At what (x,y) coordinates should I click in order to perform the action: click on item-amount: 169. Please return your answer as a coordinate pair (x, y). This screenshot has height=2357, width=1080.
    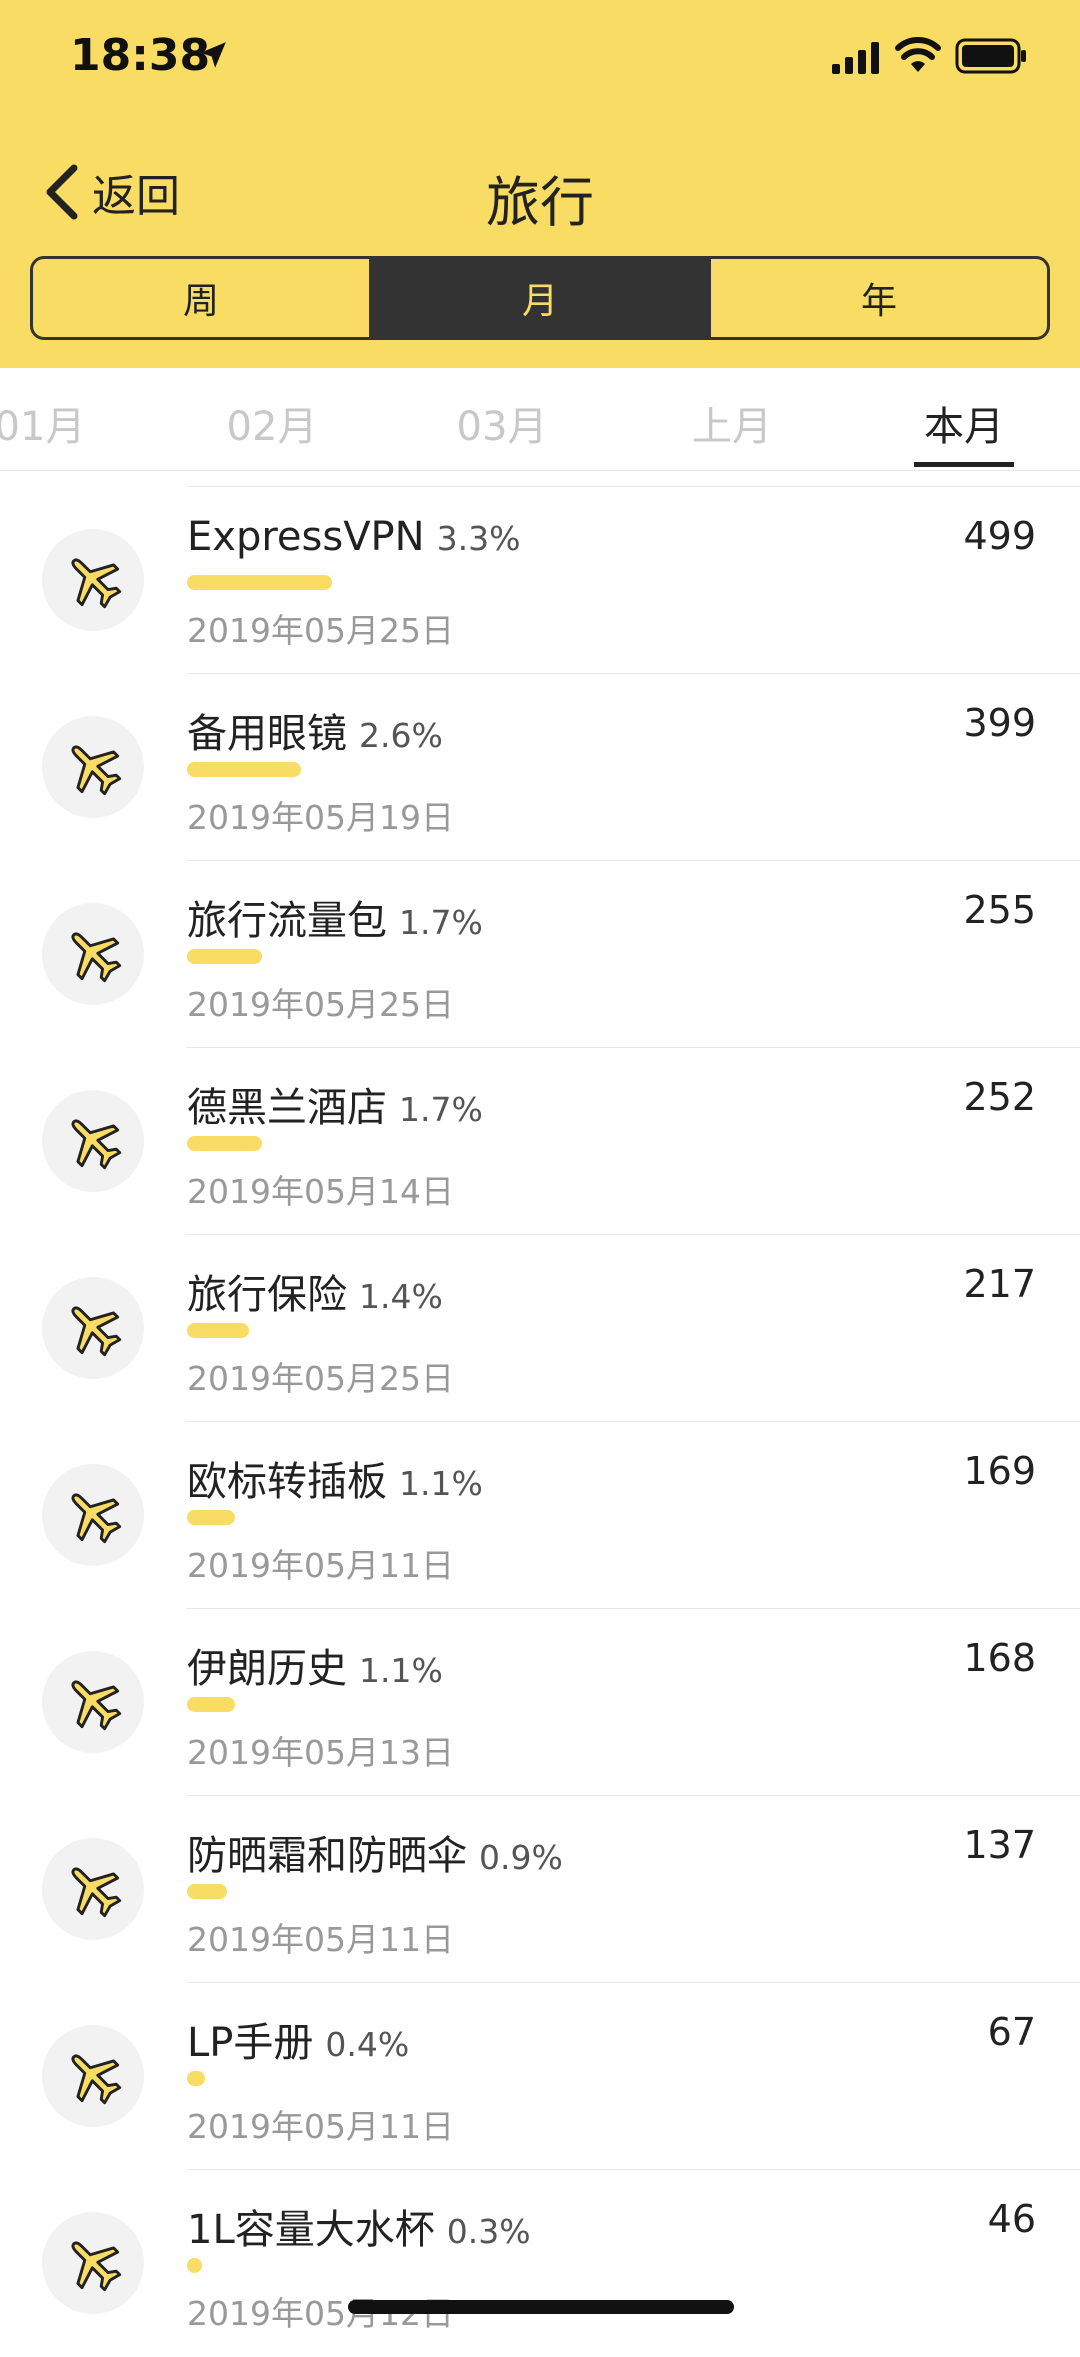
    Looking at the image, I should click on (999, 1471).